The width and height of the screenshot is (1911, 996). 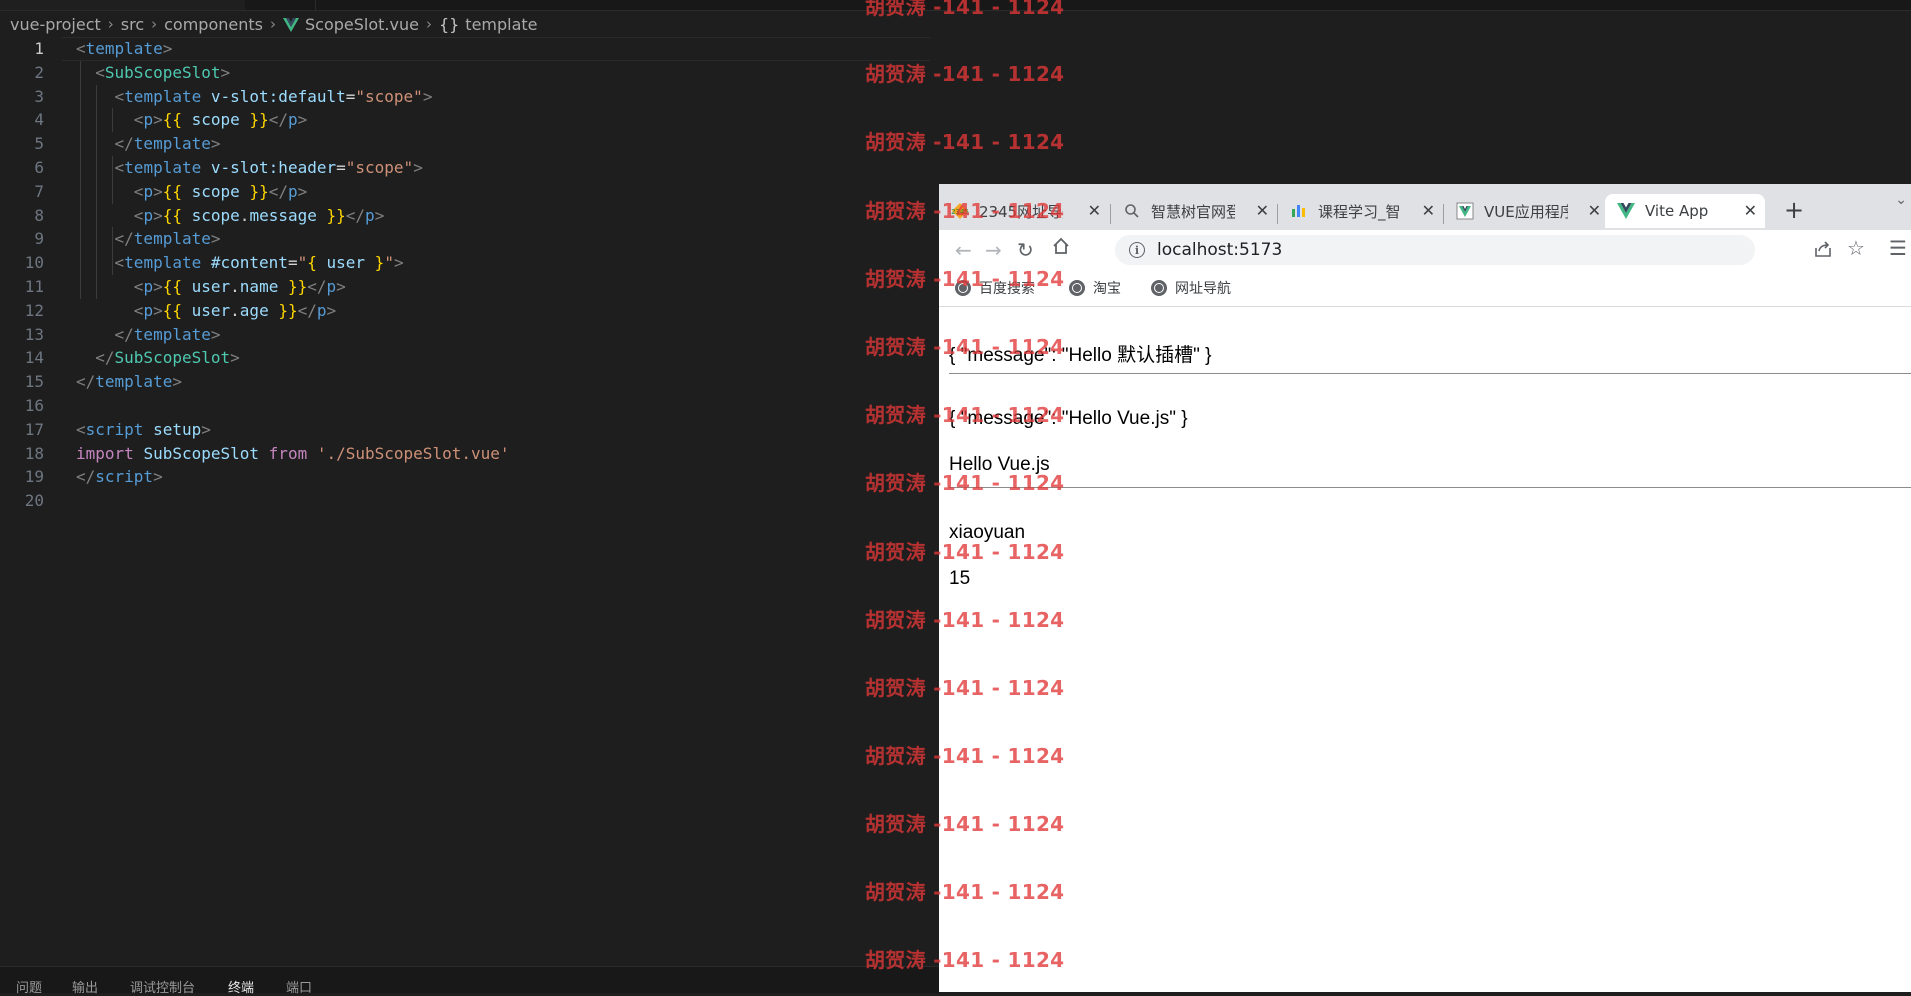 What do you see at coordinates (34, 382) in the screenshot?
I see `line-number: 15` at bounding box center [34, 382].